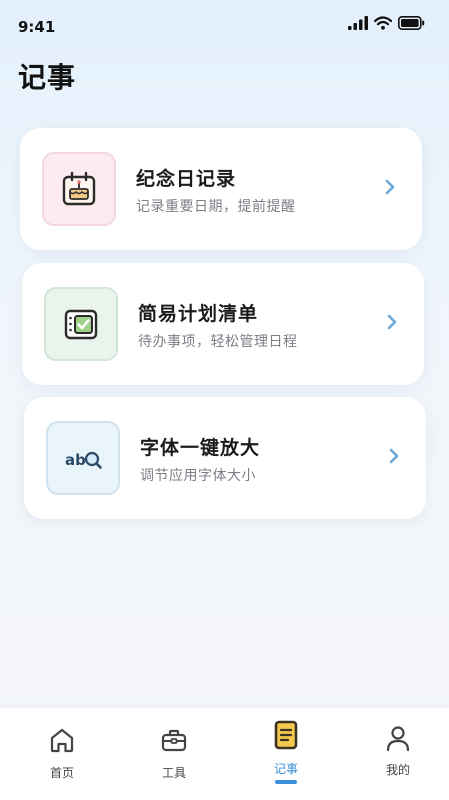  I want to click on nav-item-notes: 记事, so click(286, 754).